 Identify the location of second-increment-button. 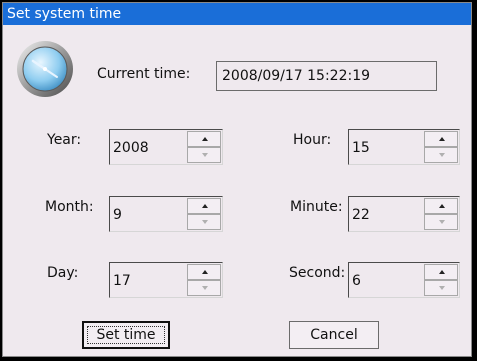
(441, 272).